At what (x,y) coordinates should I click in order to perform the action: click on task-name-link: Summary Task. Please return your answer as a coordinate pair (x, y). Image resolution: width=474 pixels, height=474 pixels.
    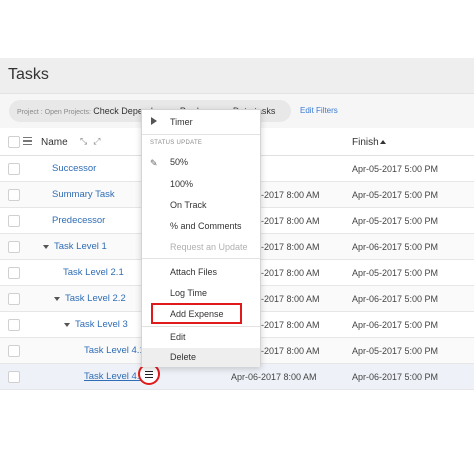
    Looking at the image, I should click on (83, 194).